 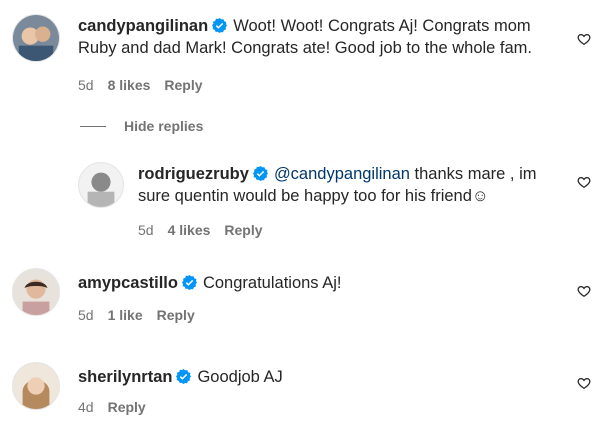 What do you see at coordinates (473, 174) in the screenshot?
I see `comment-text: thanks mare , im` at bounding box center [473, 174].